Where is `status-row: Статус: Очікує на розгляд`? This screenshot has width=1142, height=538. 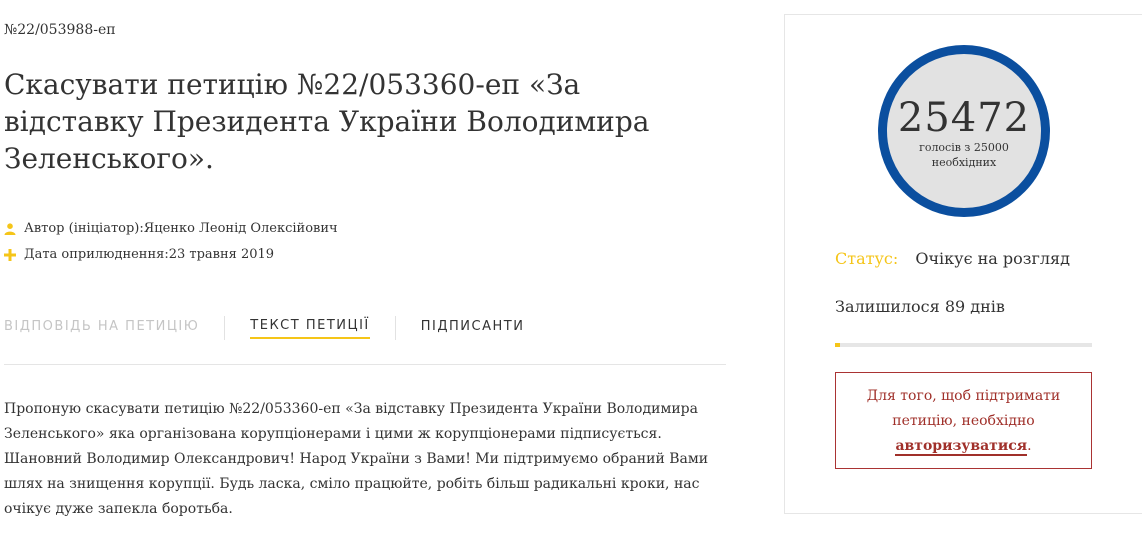 status-row: Статус: Очікує на розгляд is located at coordinates (952, 258).